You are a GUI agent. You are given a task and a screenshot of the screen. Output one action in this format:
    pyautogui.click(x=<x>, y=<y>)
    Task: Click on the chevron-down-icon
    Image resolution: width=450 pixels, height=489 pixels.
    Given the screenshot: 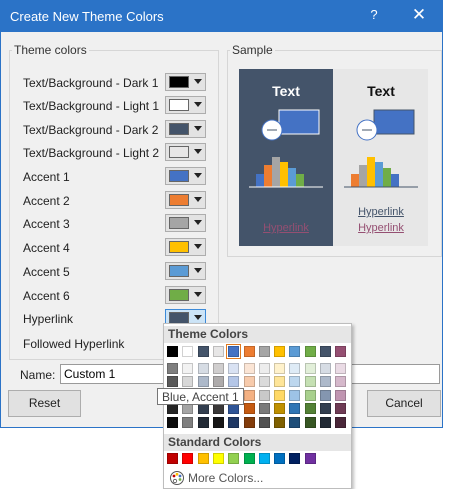 What is the action you would take?
    pyautogui.click(x=198, y=317)
    